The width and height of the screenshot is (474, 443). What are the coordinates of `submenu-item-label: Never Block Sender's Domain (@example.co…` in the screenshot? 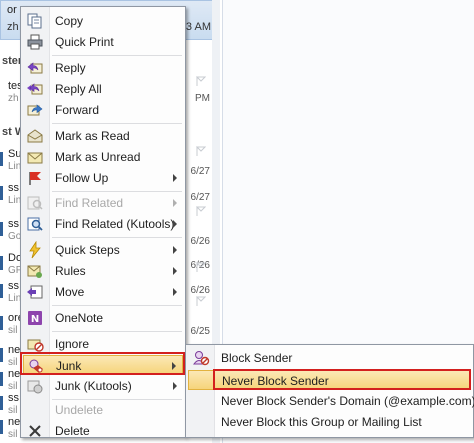 It's located at (347, 401).